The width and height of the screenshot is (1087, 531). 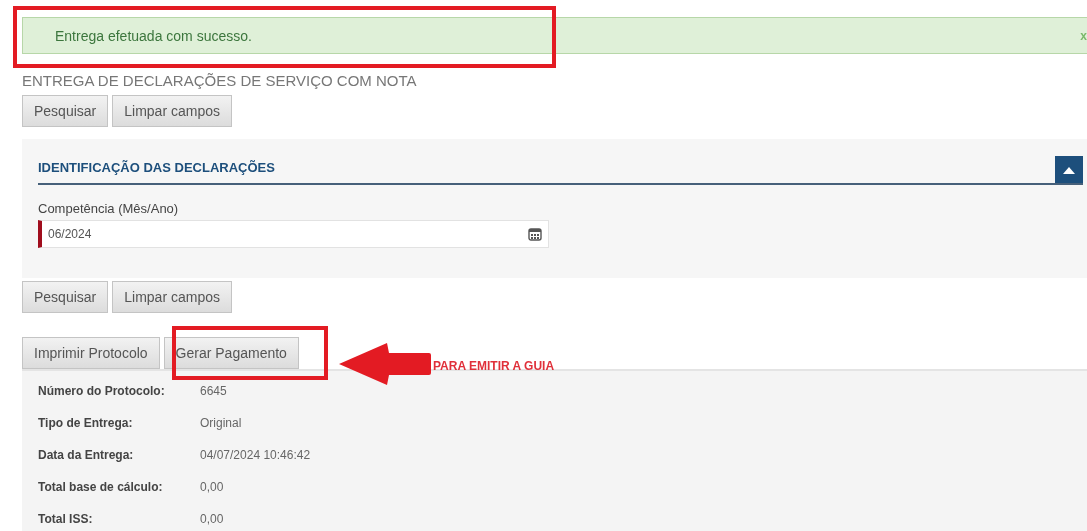 What do you see at coordinates (221, 423) in the screenshot?
I see `detail-value: Original` at bounding box center [221, 423].